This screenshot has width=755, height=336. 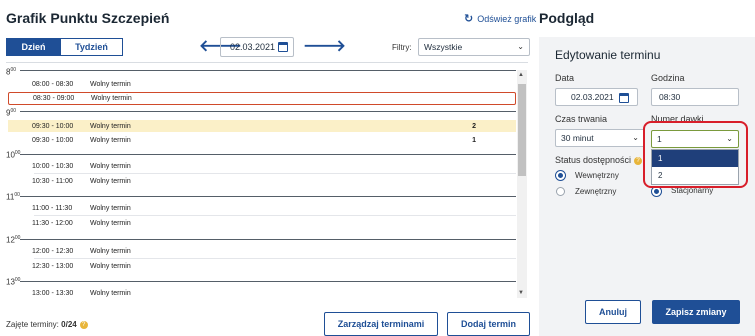 I want to click on radio-stationary, so click(x=656, y=191).